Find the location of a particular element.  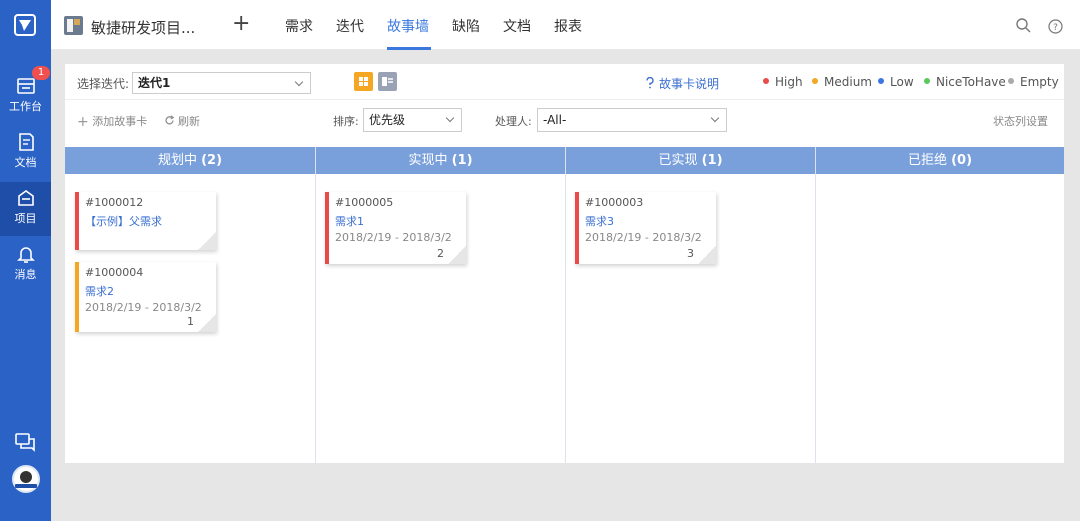

story-count: 3 is located at coordinates (690, 253).